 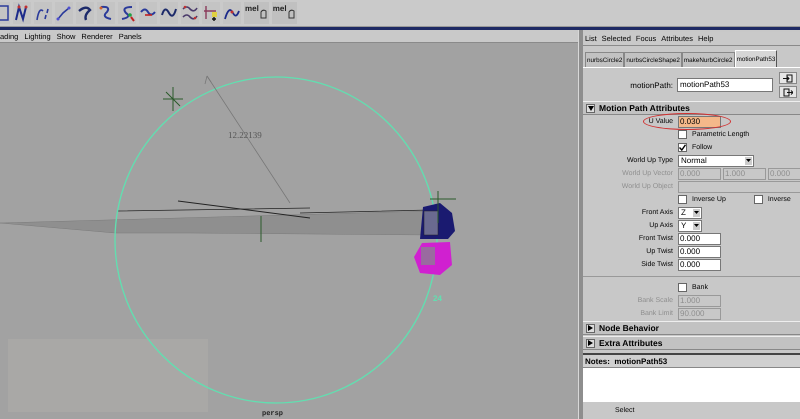 What do you see at coordinates (690, 226) in the screenshot?
I see `dropdown: Y` at bounding box center [690, 226].